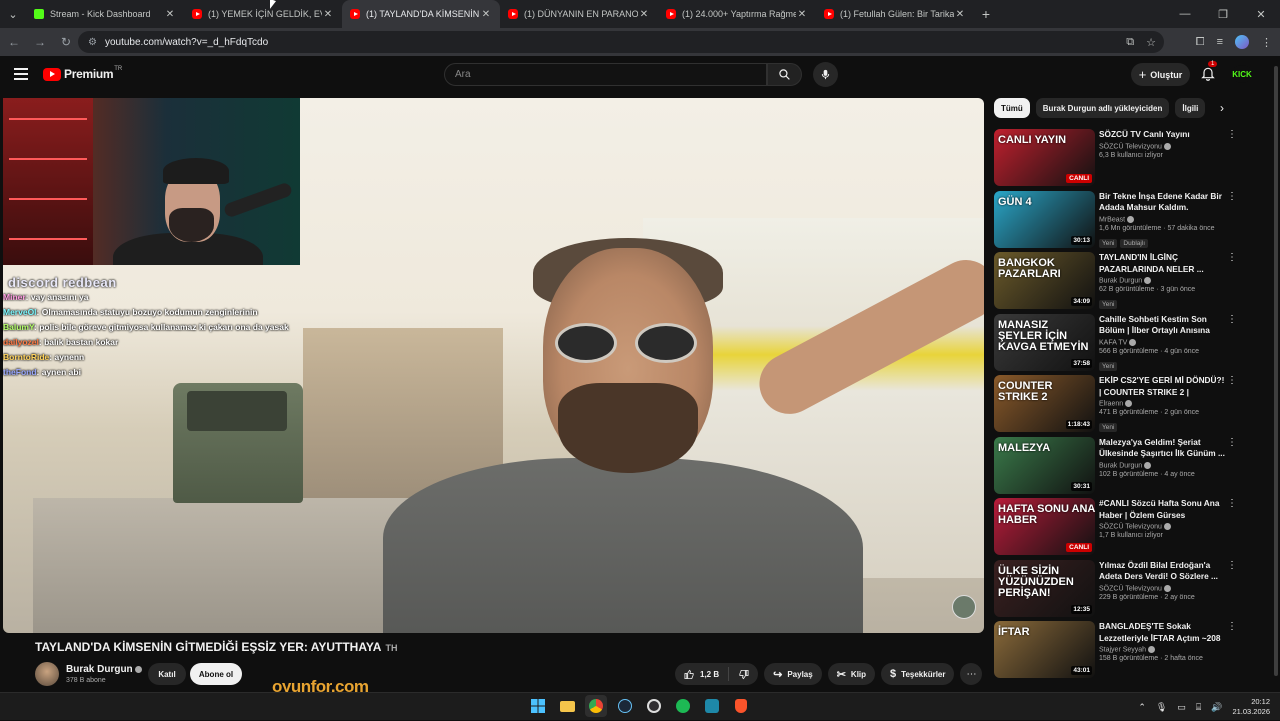 Image resolution: width=1280 pixels, height=721 pixels. I want to click on bookmark-star-icon: ☆, so click(1151, 42).